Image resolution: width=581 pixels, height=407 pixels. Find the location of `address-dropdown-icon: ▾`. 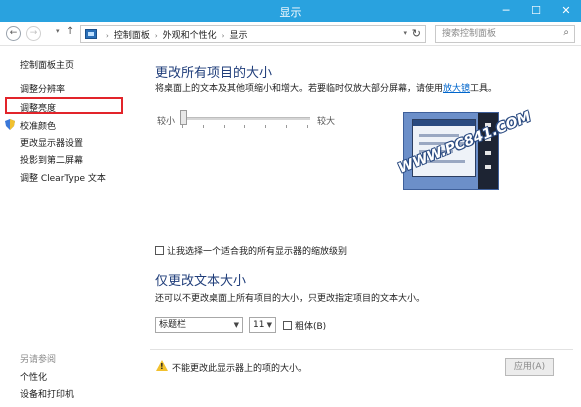

address-dropdown-icon: ▾ is located at coordinates (405, 33).